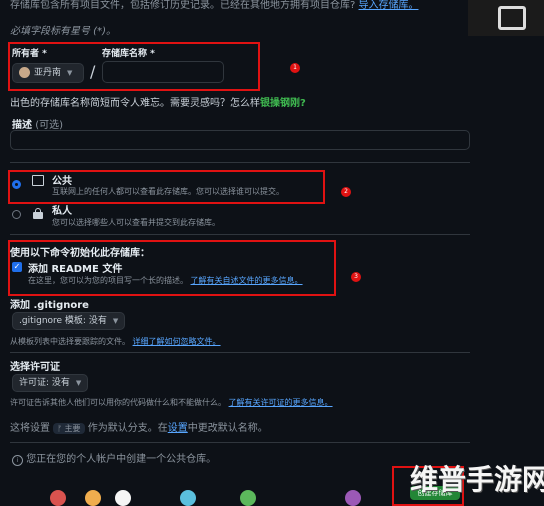 Image resolution: width=544 pixels, height=506 pixels. What do you see at coordinates (50, 383) in the screenshot?
I see `license-select: 许可证: 没有 ▼` at bounding box center [50, 383].